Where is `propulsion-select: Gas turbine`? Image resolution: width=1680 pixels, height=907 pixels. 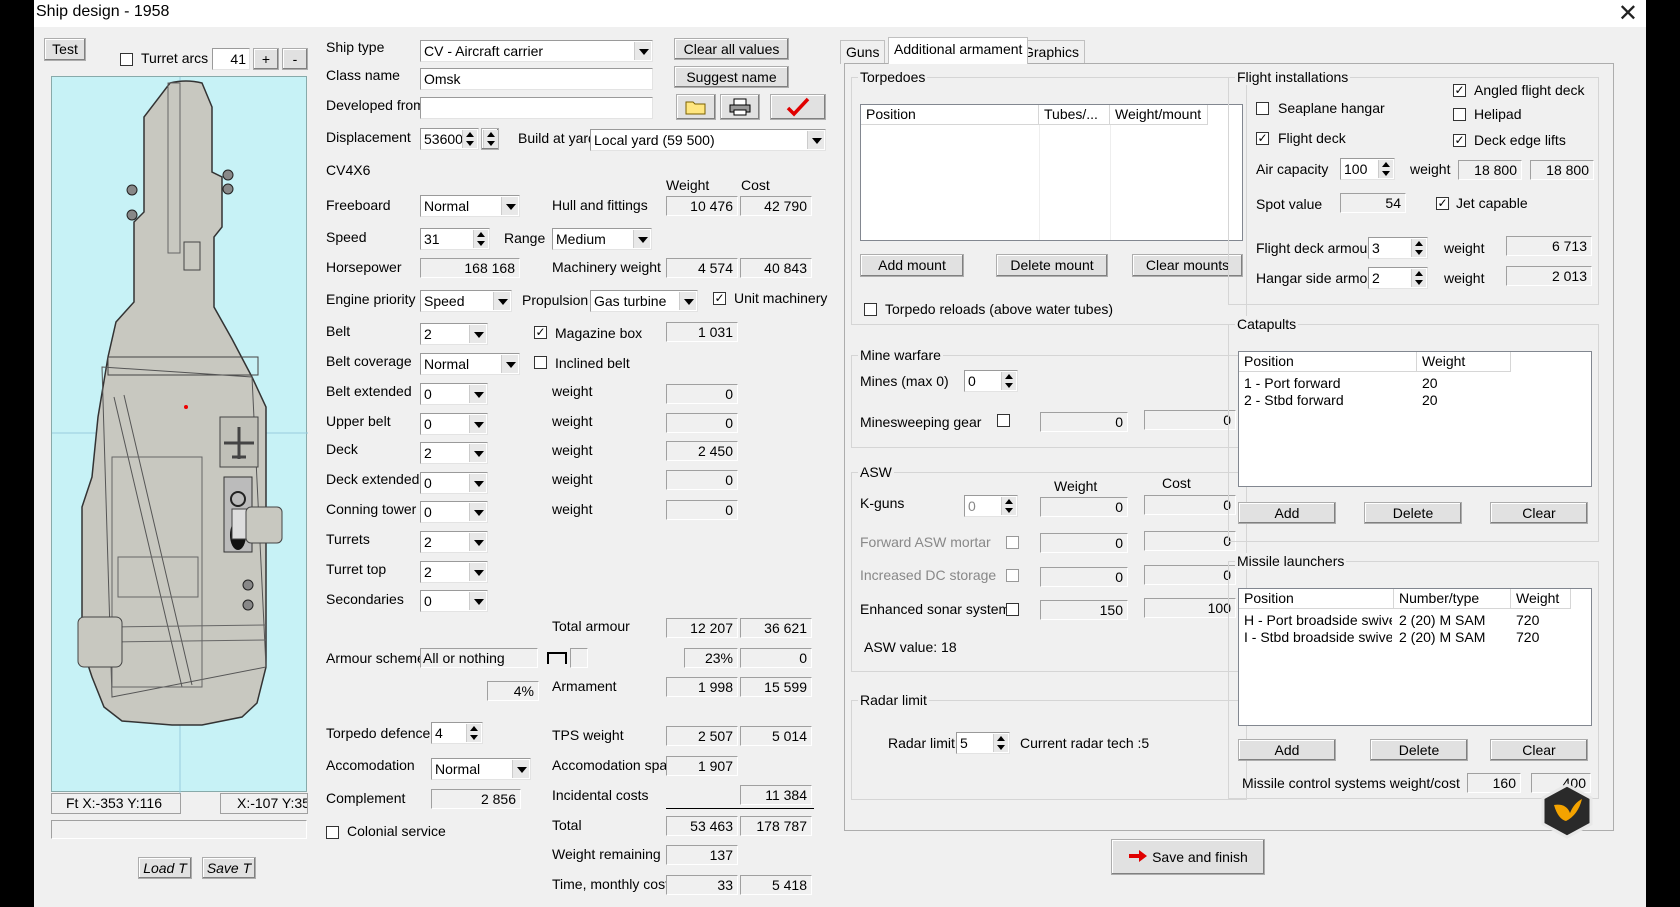
propulsion-select: Gas turbine is located at coordinates (644, 301).